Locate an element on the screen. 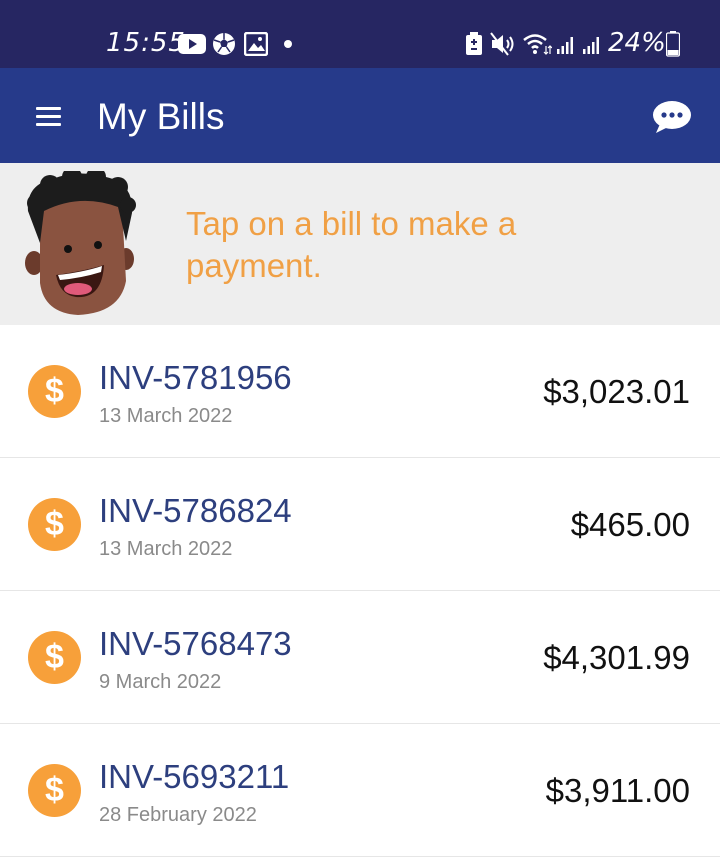 This screenshot has height=857, width=720. bill-number: INV-5693211 is located at coordinates (194, 776).